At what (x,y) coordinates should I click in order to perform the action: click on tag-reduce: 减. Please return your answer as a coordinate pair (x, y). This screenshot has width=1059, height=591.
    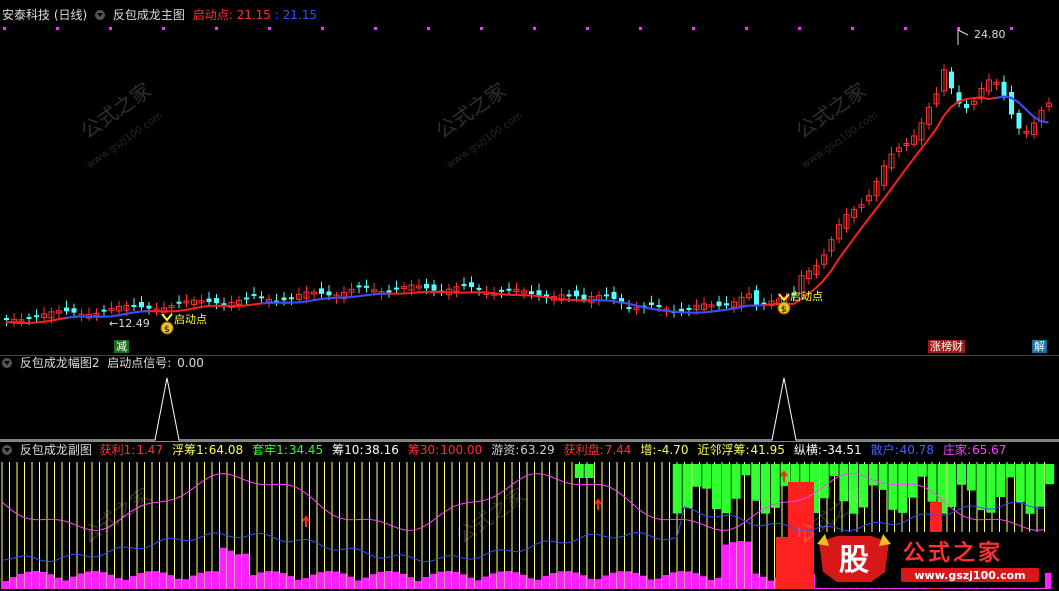
    Looking at the image, I should click on (121, 346).